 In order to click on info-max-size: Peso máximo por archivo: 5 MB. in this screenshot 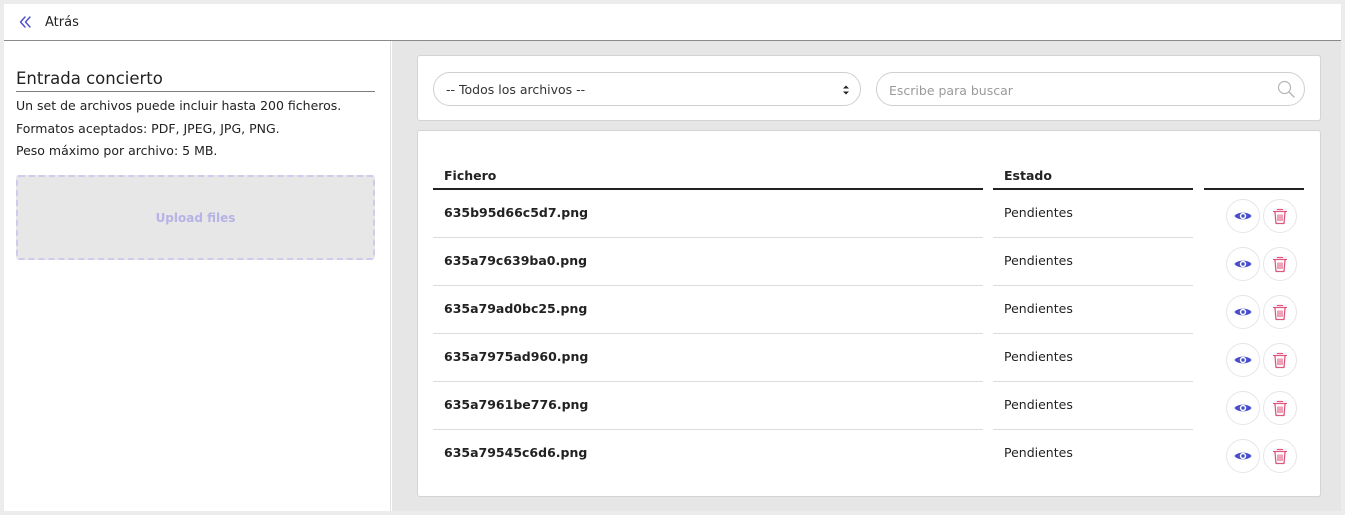, I will do `click(117, 150)`.